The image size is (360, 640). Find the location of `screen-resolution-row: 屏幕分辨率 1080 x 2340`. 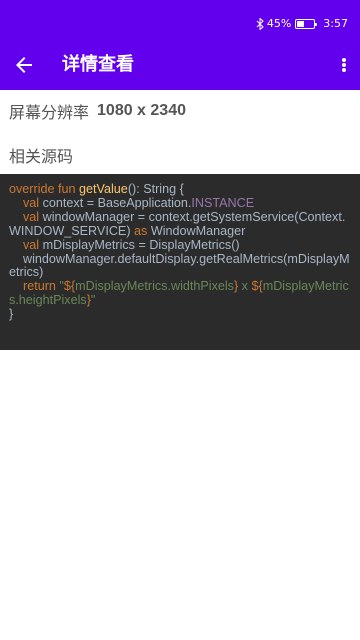

screen-resolution-row: 屏幕分辨率 1080 x 2340 is located at coordinates (97, 111).